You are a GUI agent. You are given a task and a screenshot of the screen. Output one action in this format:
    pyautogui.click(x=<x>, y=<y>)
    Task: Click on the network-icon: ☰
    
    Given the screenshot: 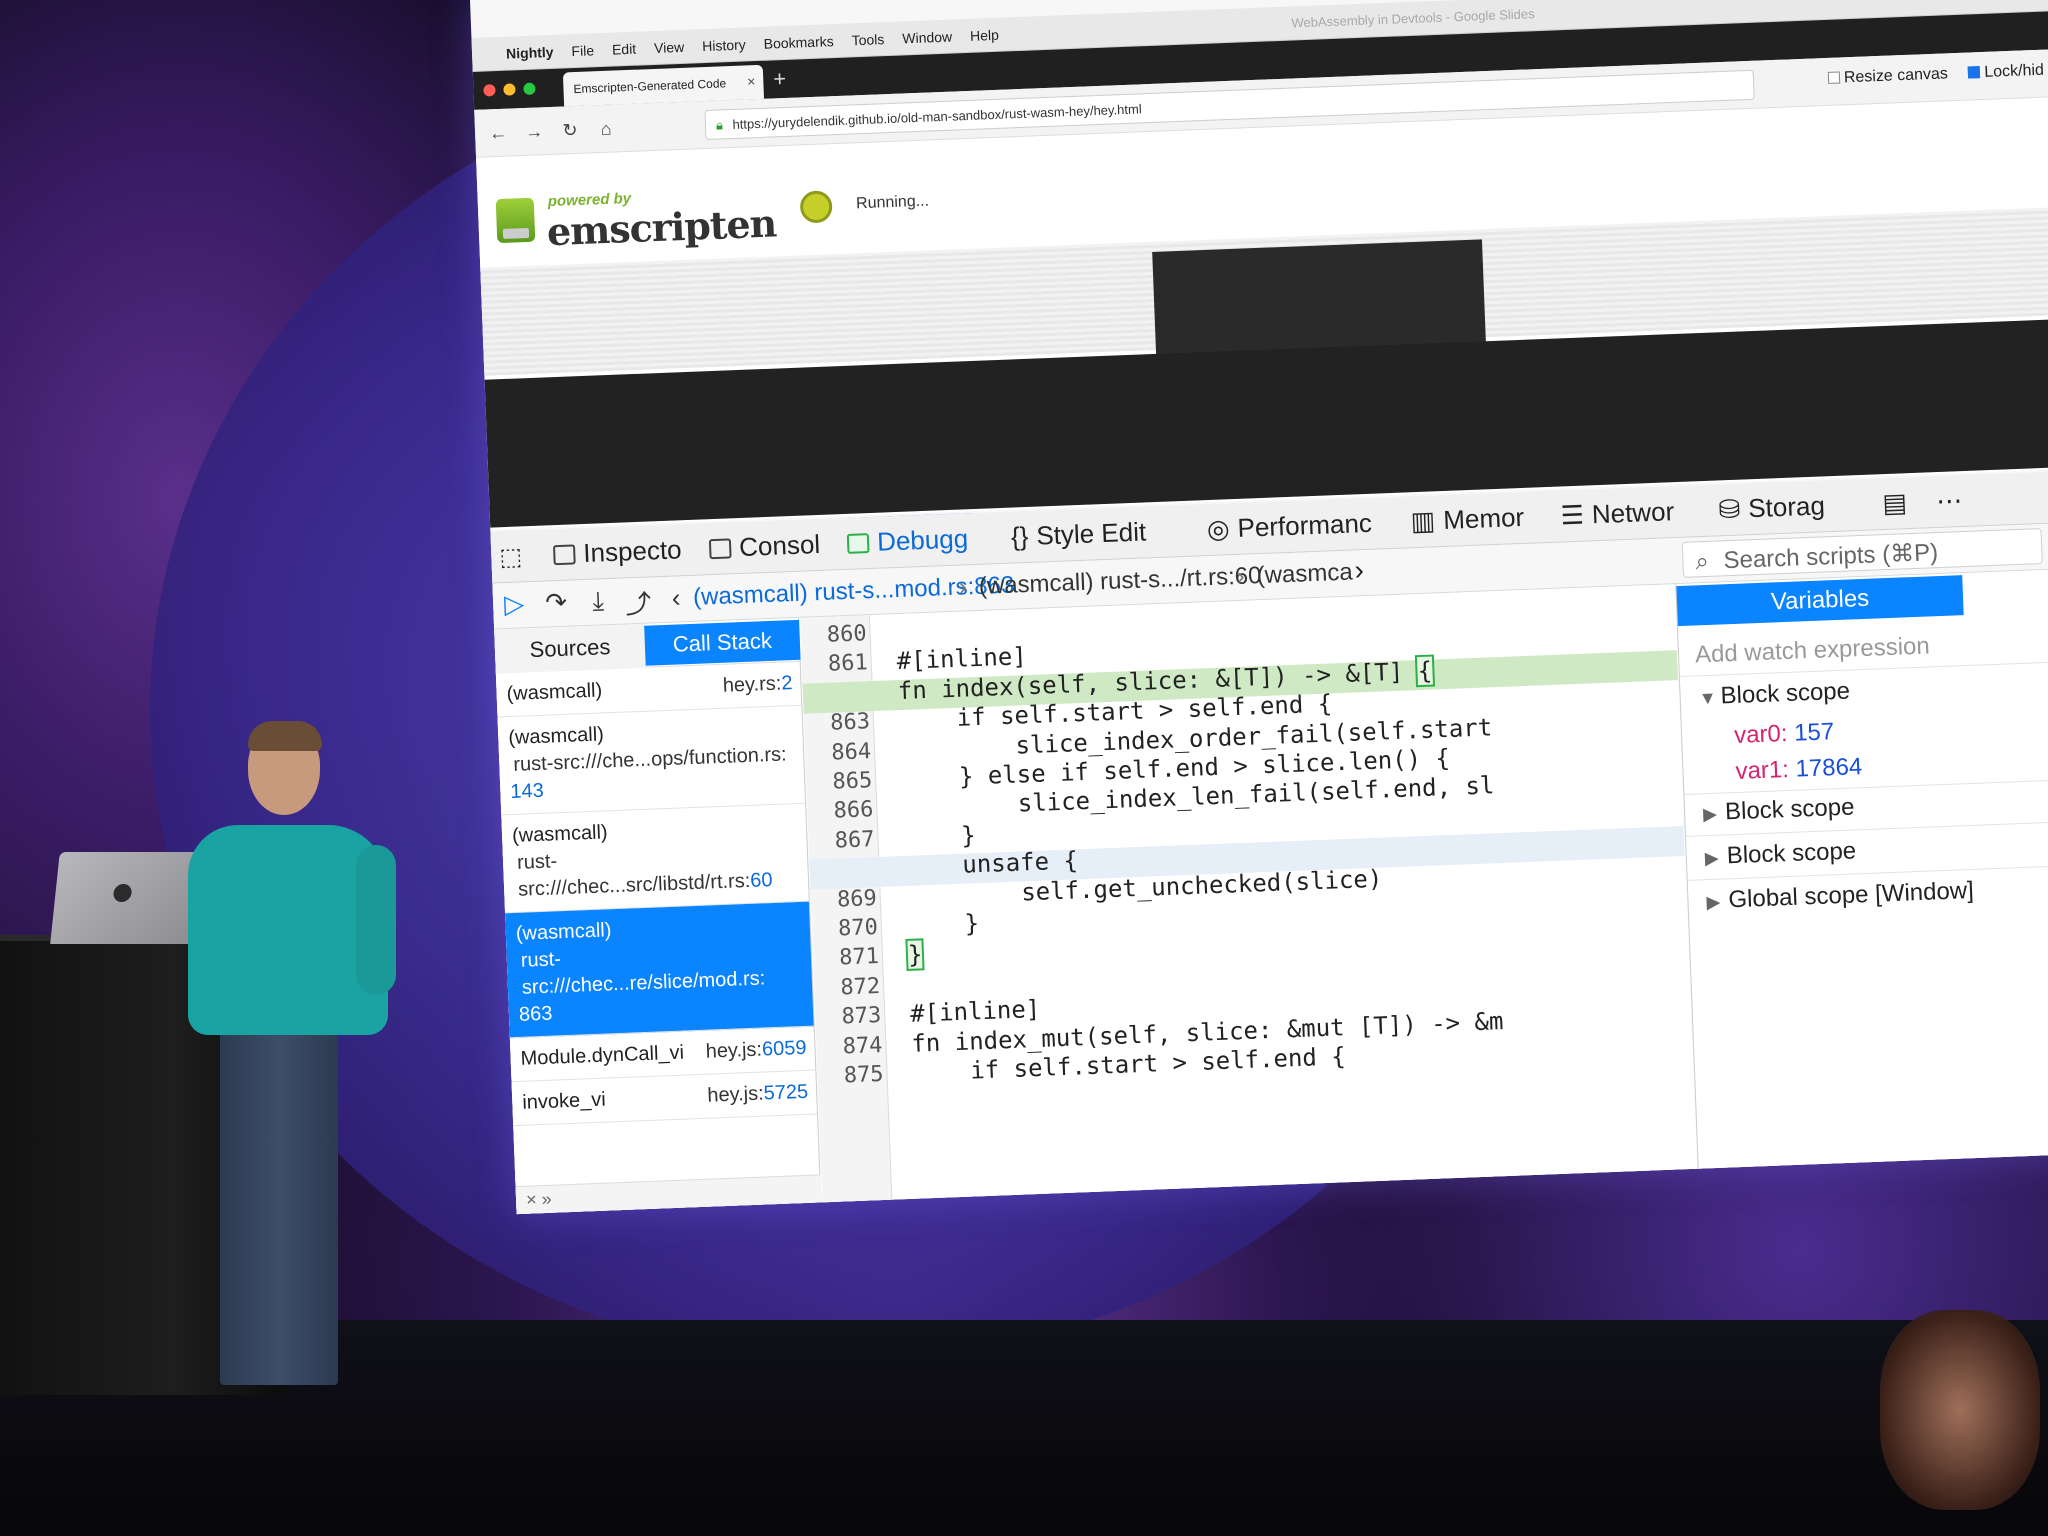 What is the action you would take?
    pyautogui.click(x=1572, y=515)
    